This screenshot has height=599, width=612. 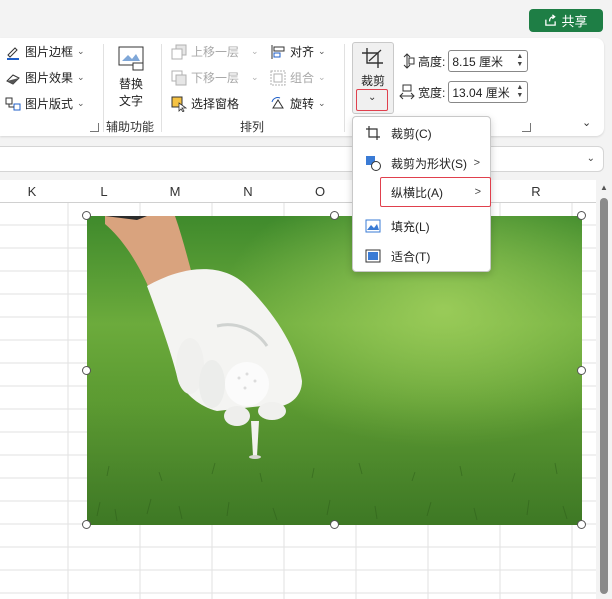 What do you see at coordinates (481, 92) in the screenshot?
I see `width-value: 13.04 厘米` at bounding box center [481, 92].